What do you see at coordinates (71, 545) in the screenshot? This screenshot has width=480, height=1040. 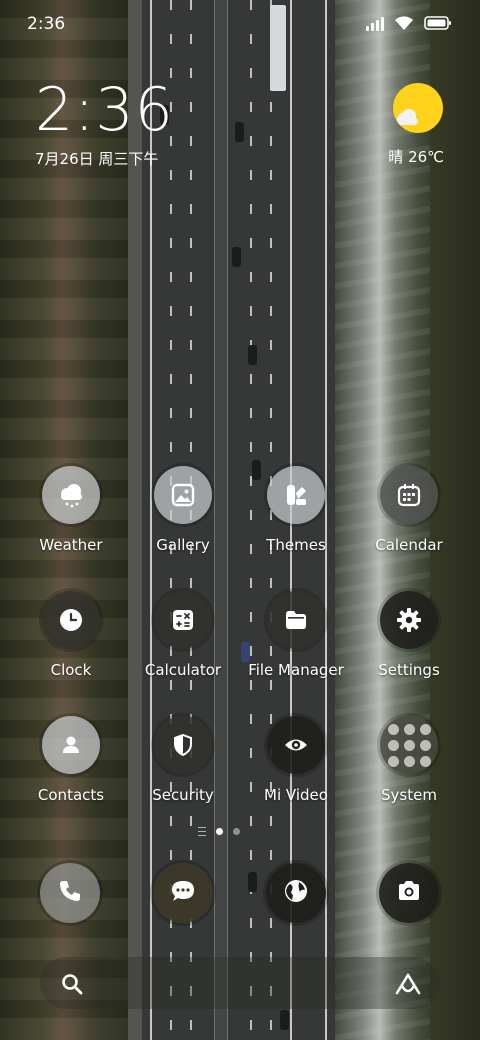 I see `app-label: Weather` at bounding box center [71, 545].